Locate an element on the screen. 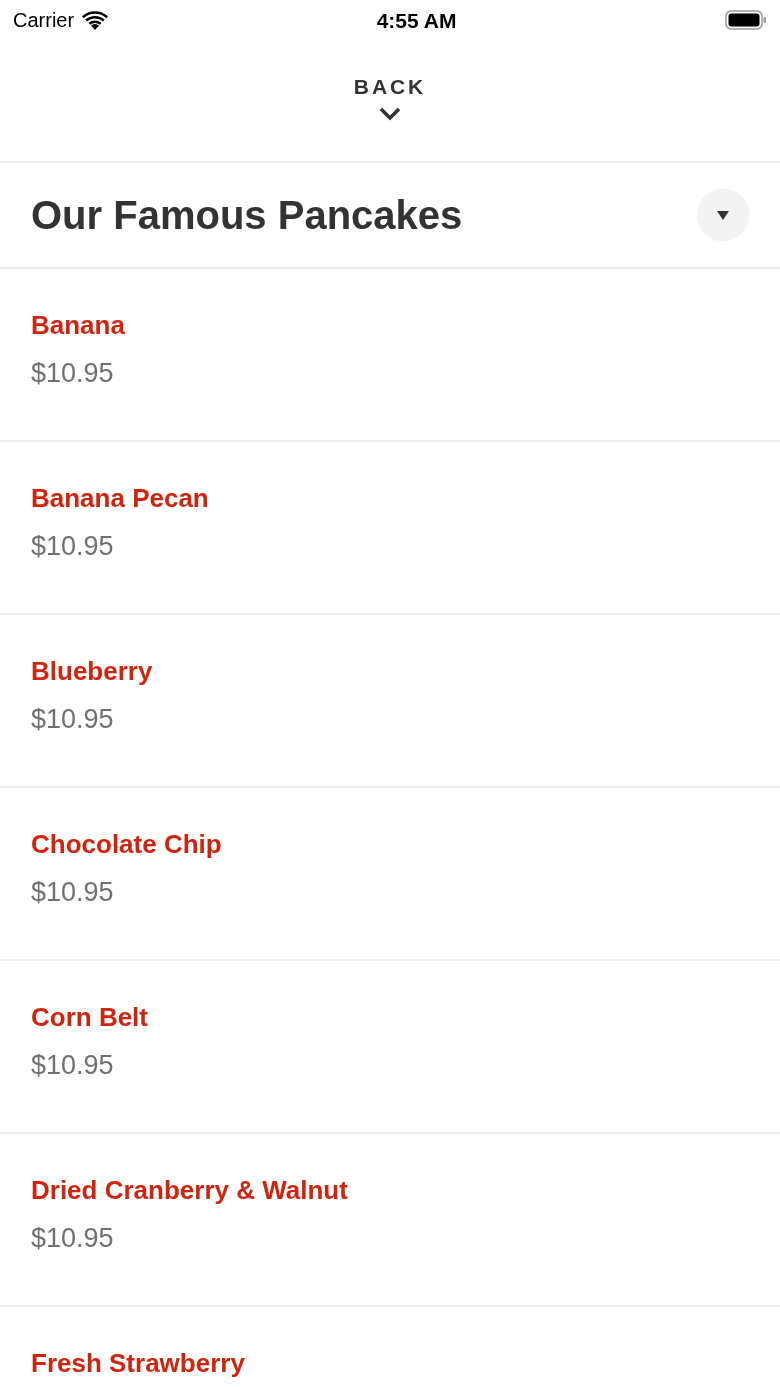 Image resolution: width=780 pixels, height=1387 pixels. back-button: BACK is located at coordinates (390, 98).